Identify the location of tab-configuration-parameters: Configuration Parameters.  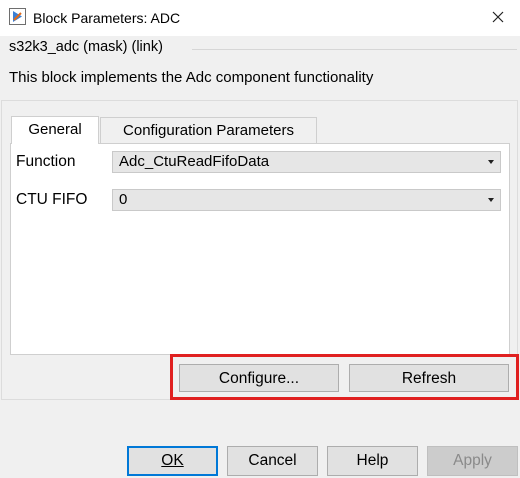
(208, 130).